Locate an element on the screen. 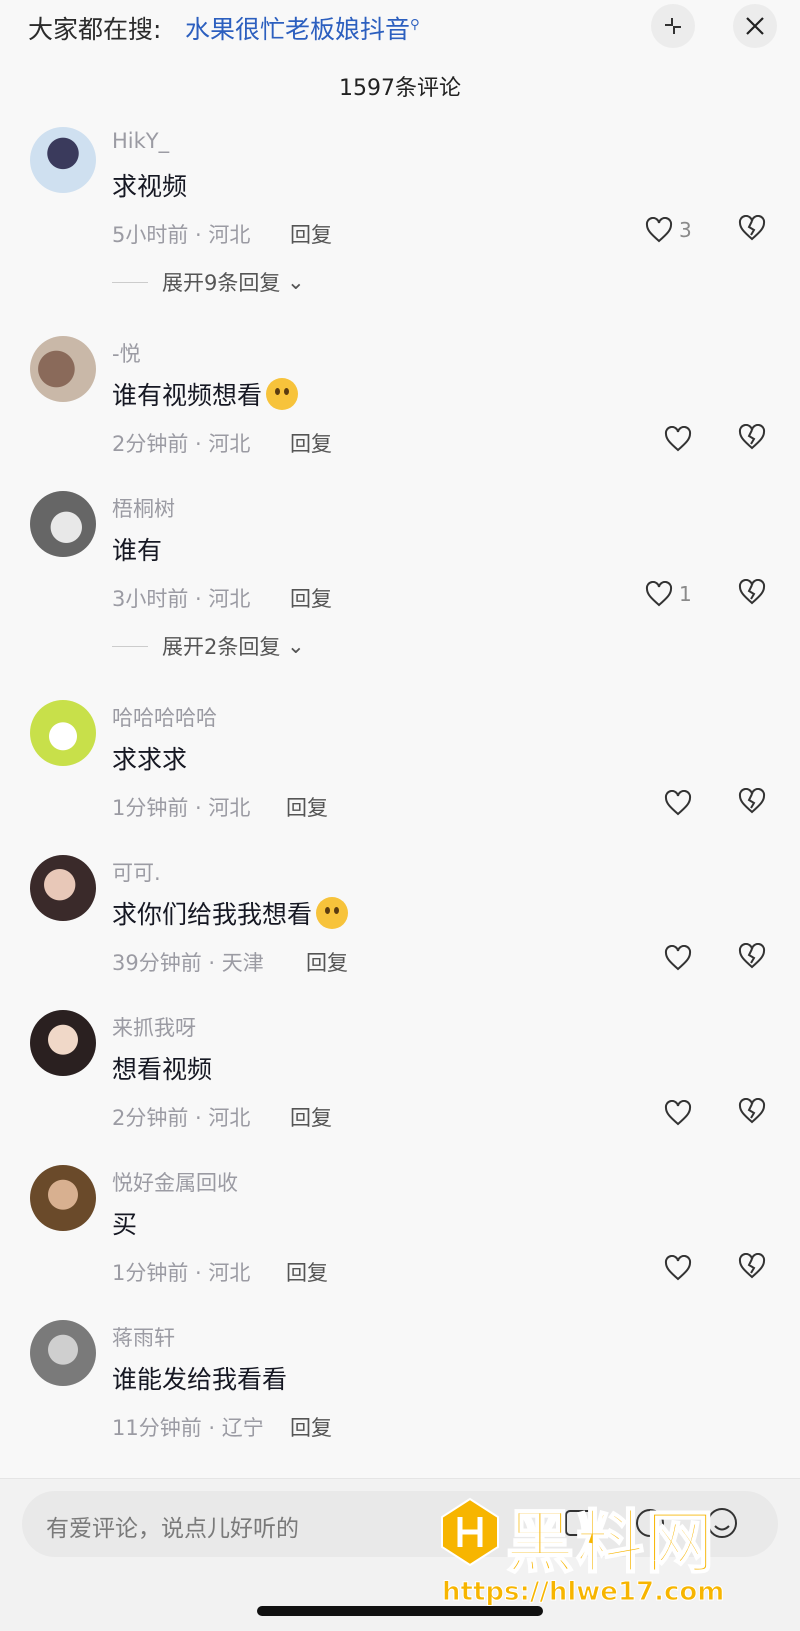 The width and height of the screenshot is (800, 1631). comment-item: 可可. 求你们给我我想看 39分钟前 · 天津 回复 is located at coordinates (400, 935).